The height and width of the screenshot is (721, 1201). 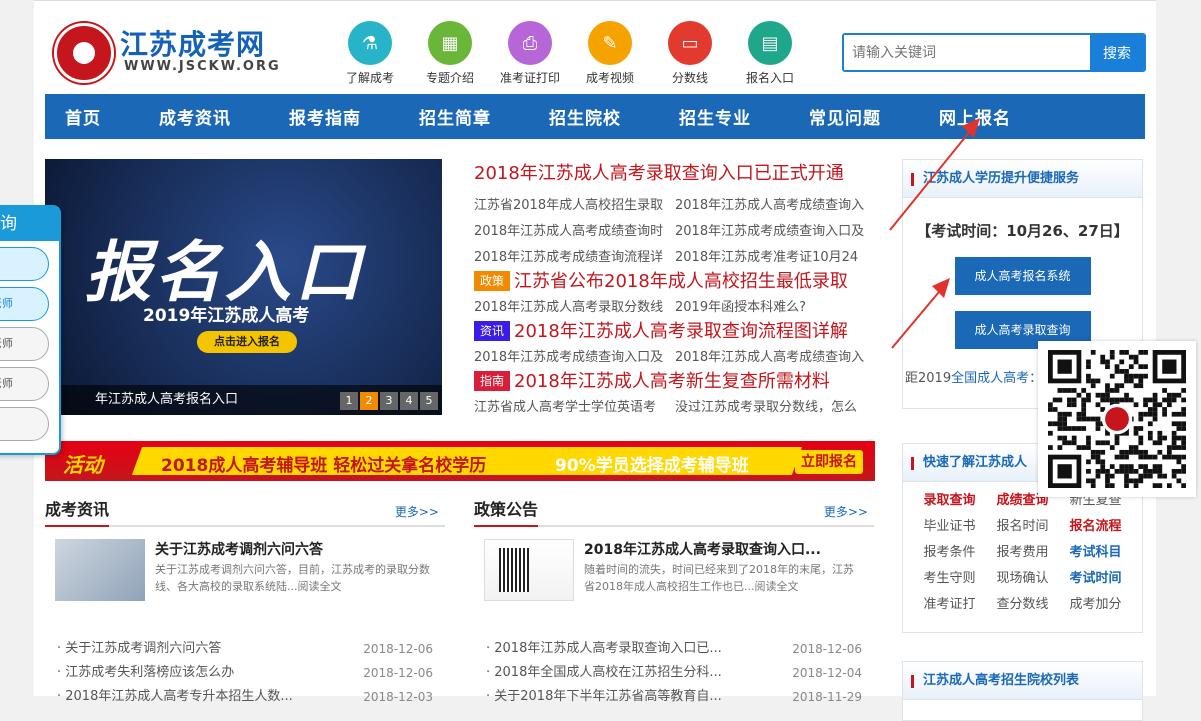 I want to click on news-tag-headline: 资讯 2018年江苏成人高考录取查询流程图详解, so click(x=675, y=332).